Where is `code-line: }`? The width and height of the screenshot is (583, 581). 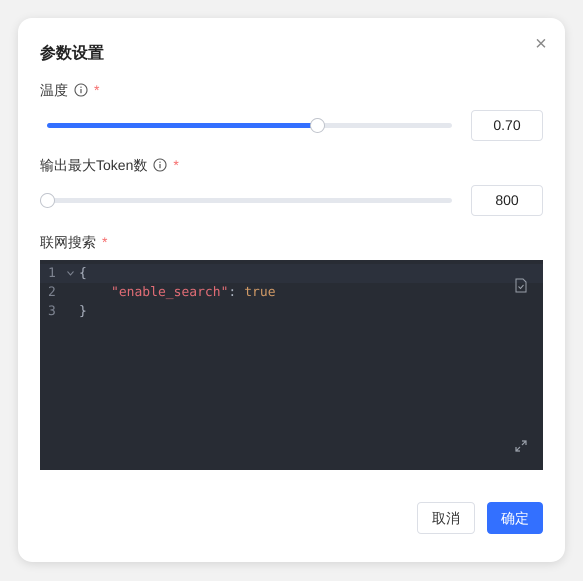
code-line: } is located at coordinates (83, 311).